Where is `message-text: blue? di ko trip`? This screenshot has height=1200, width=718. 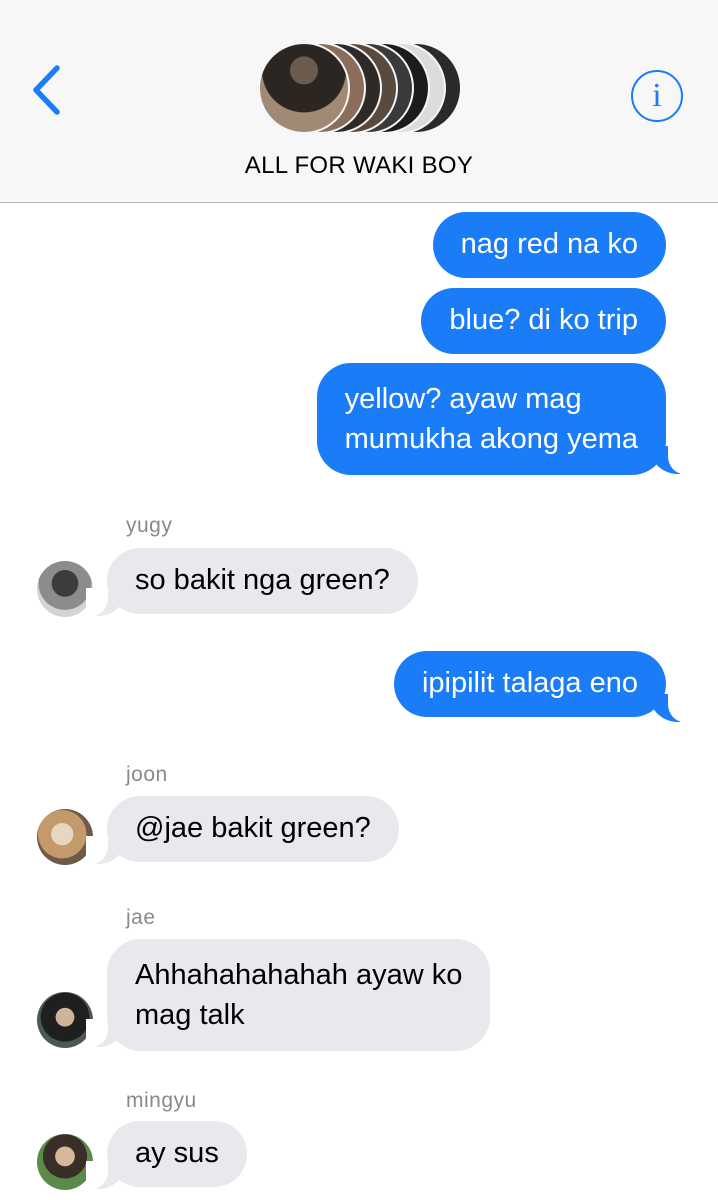
message-text: blue? di ko trip is located at coordinates (543, 320).